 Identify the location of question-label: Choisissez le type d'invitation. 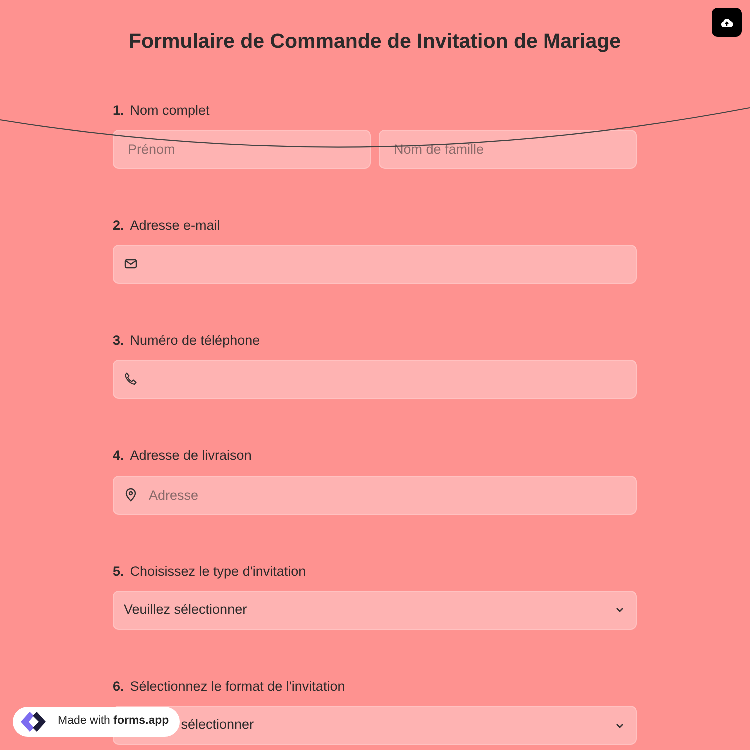
(218, 571).